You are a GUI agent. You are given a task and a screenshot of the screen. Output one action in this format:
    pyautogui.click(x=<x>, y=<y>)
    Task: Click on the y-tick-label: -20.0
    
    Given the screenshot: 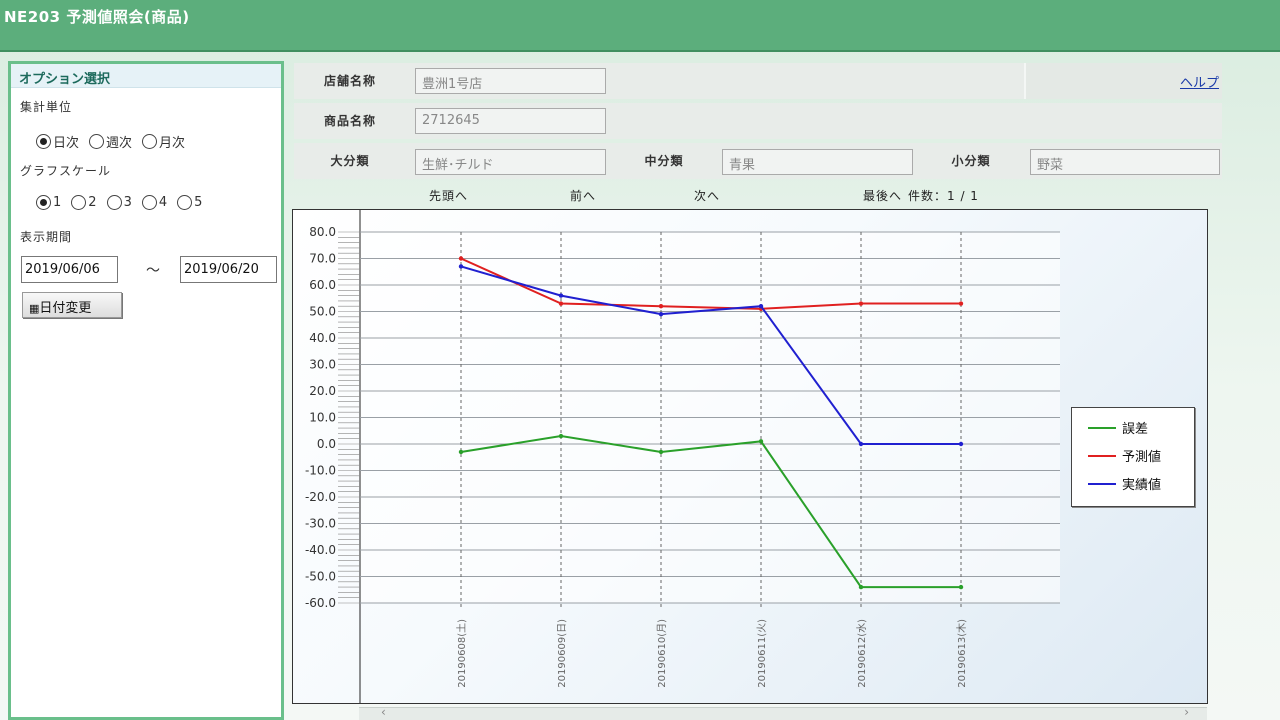 What is the action you would take?
    pyautogui.click(x=320, y=497)
    